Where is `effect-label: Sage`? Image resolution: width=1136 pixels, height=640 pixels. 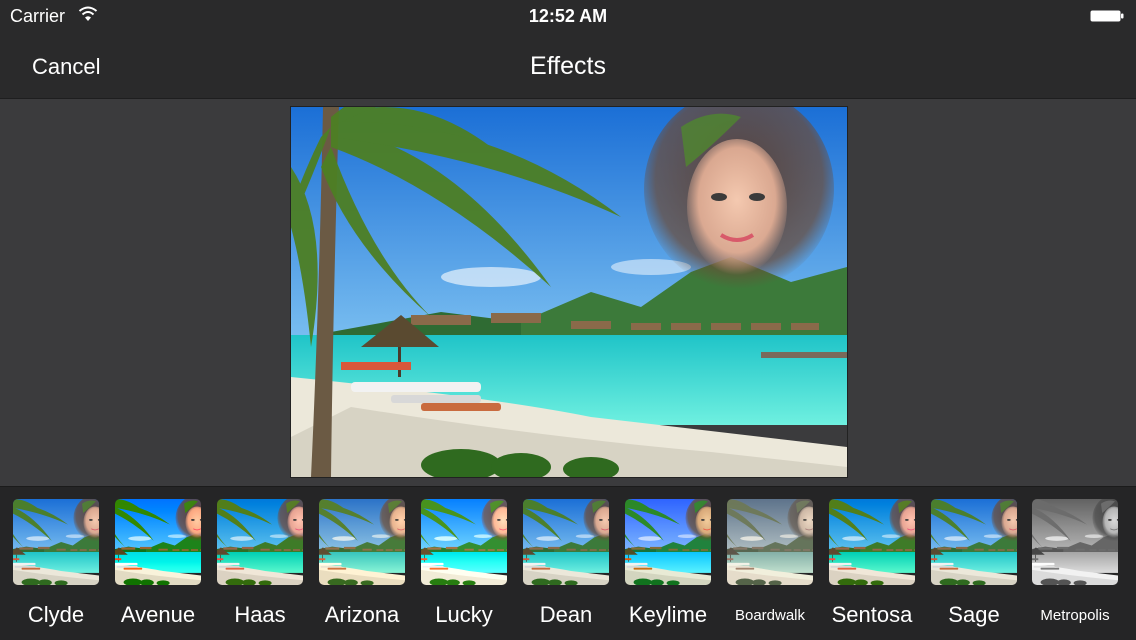 effect-label: Sage is located at coordinates (974, 614).